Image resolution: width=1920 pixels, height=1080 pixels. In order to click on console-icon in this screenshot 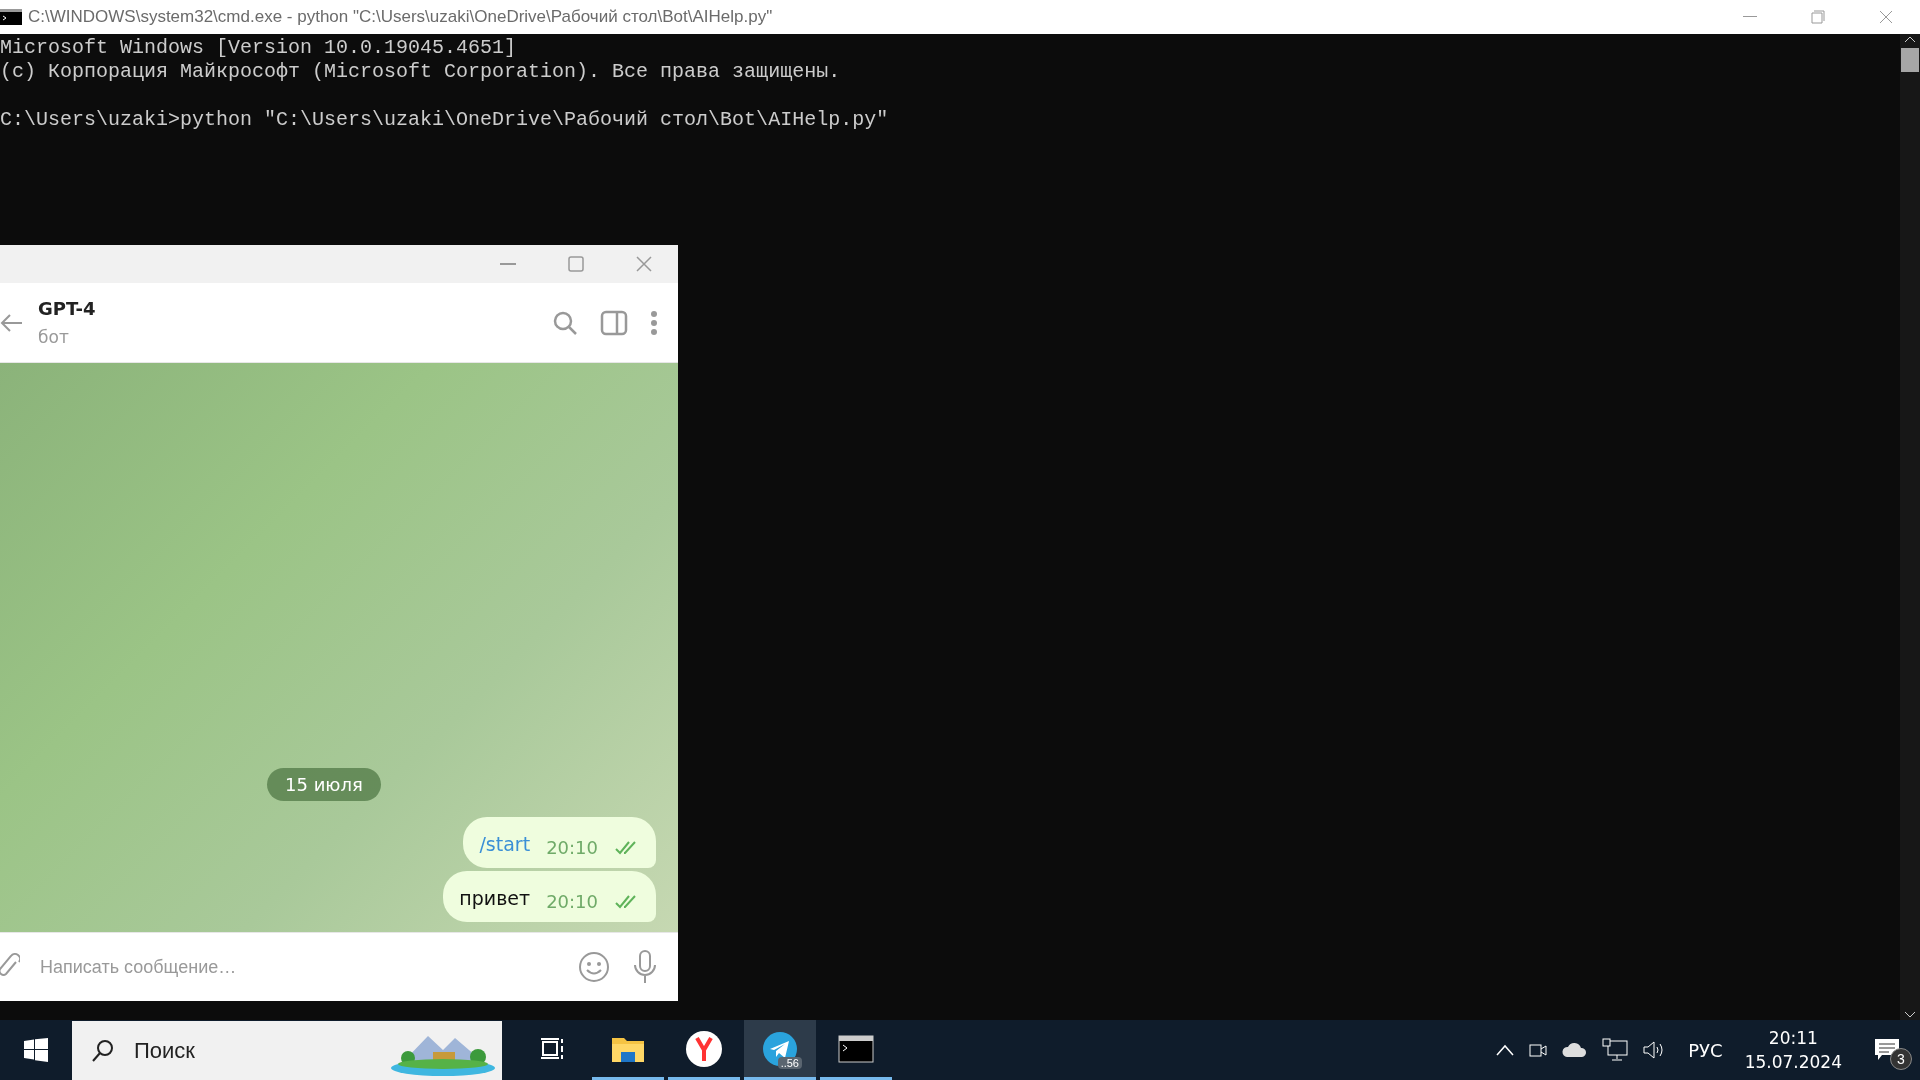, I will do `click(856, 1048)`.